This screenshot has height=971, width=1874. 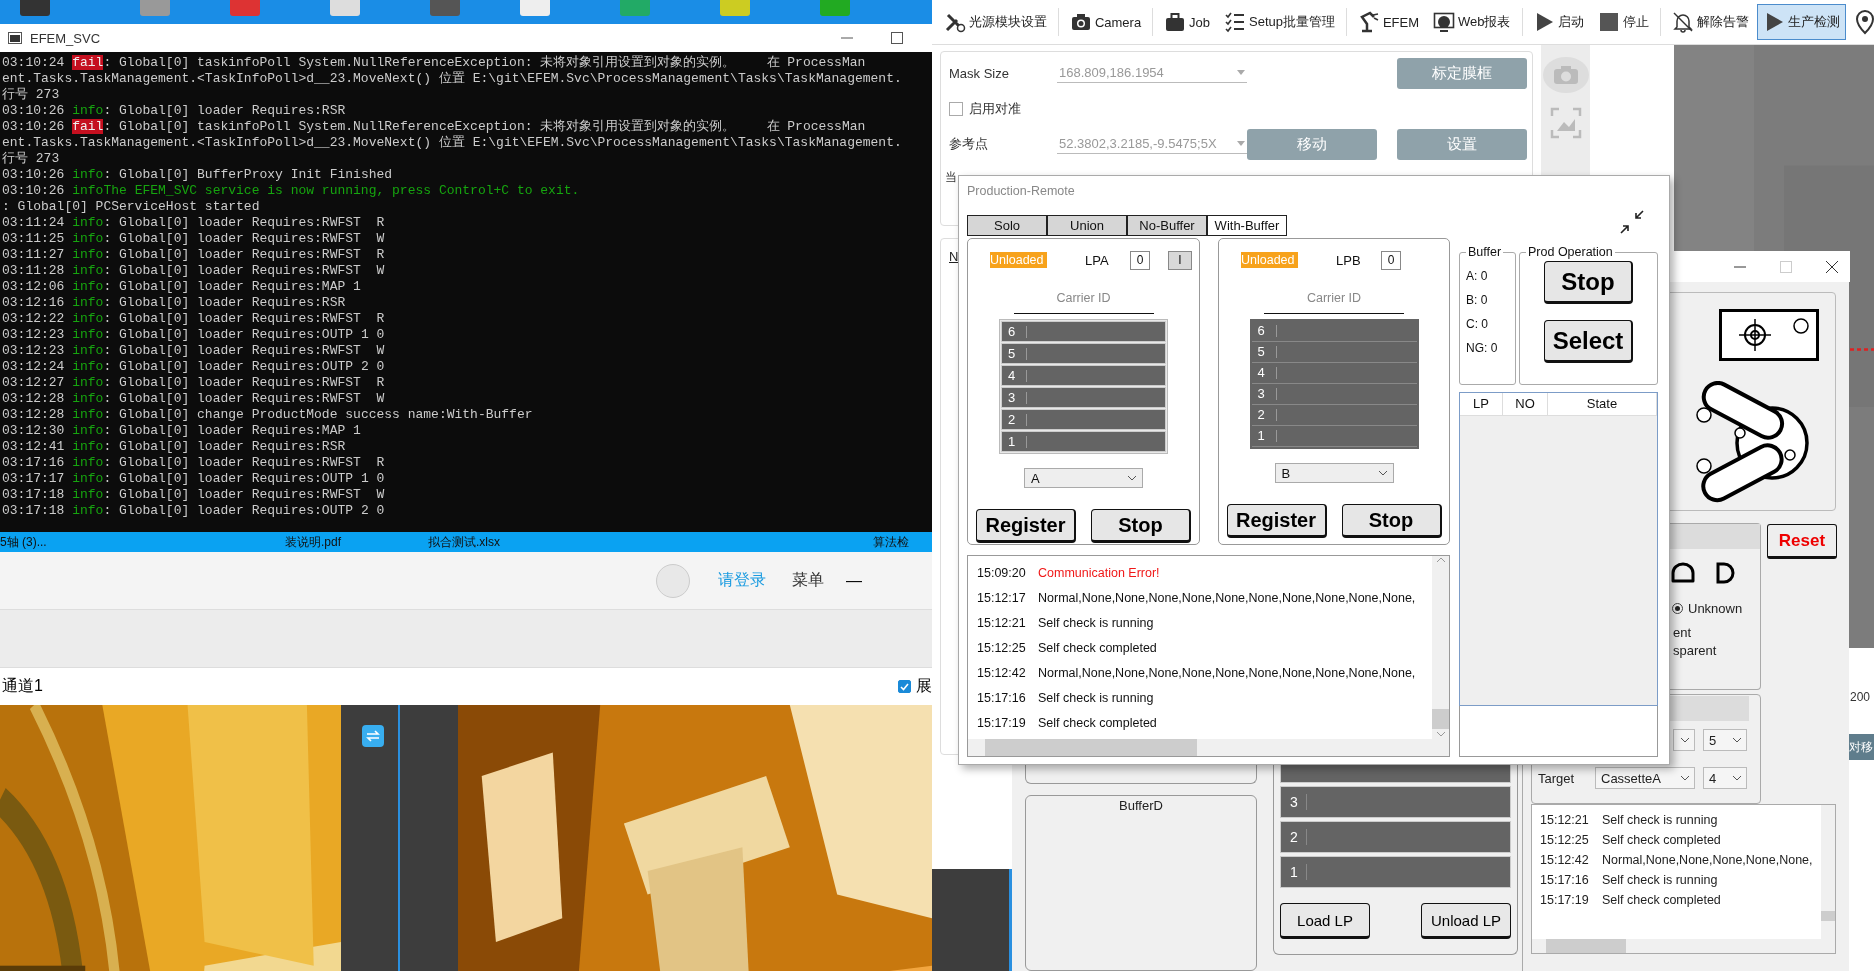 What do you see at coordinates (1180, 260) in the screenshot?
I see `indicator-button: I` at bounding box center [1180, 260].